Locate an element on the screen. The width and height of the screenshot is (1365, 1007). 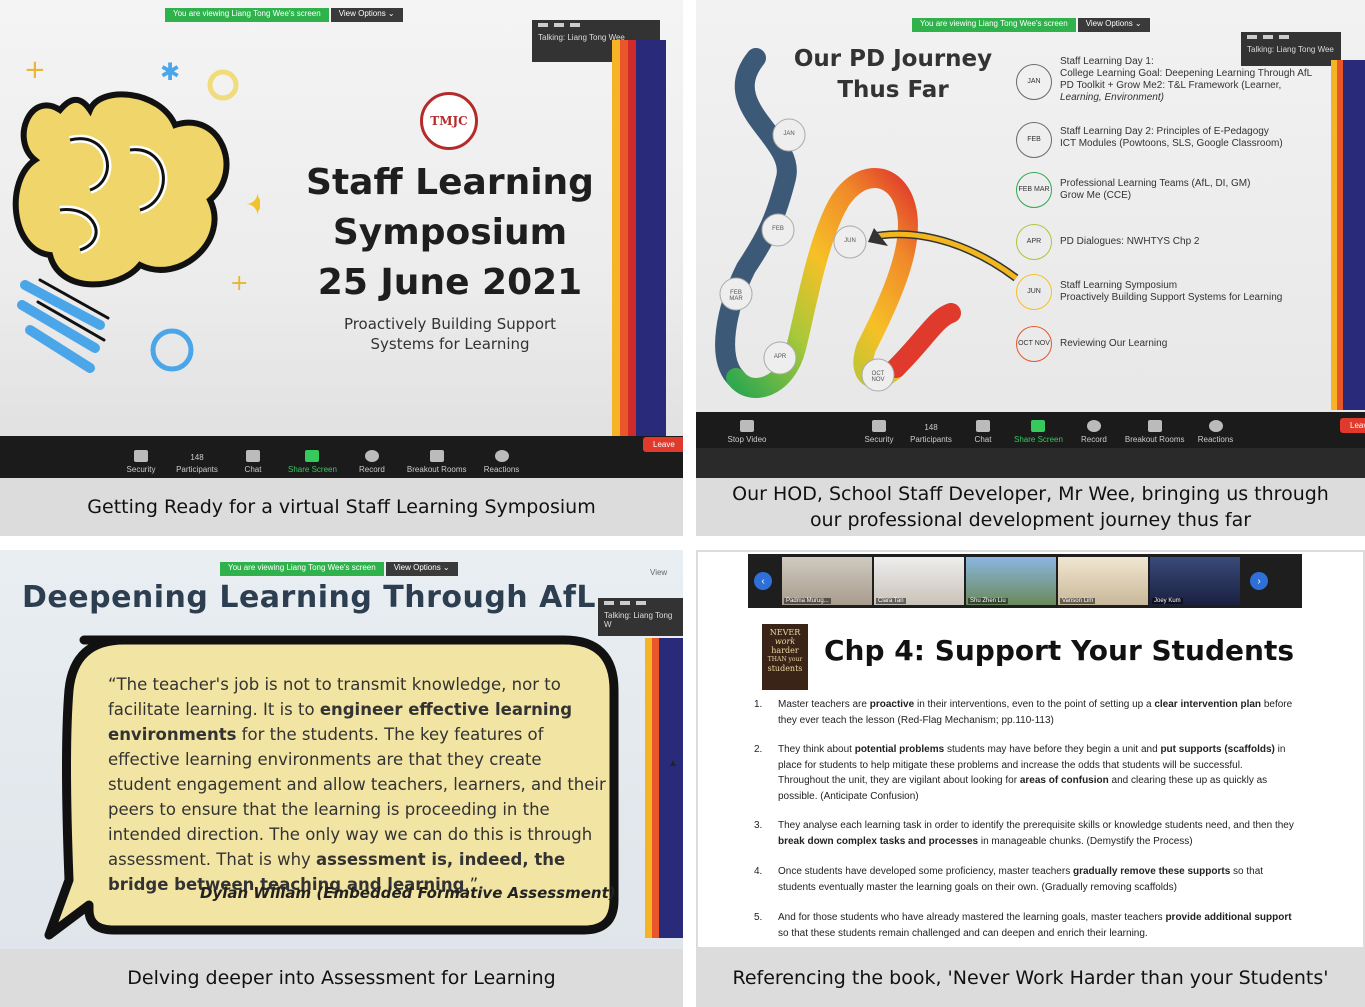
decor-stripes is located at coordinates (639, 240).